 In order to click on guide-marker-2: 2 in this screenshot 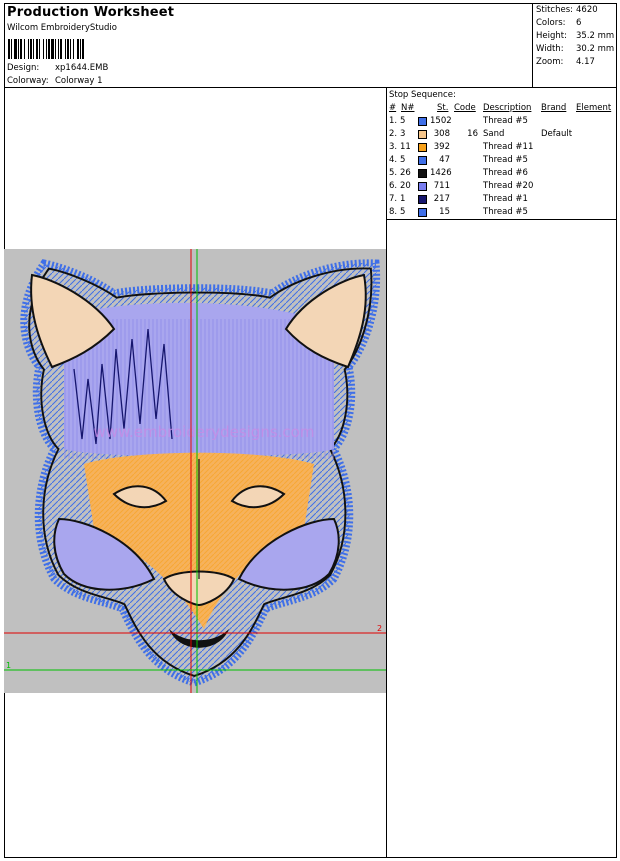, I will do `click(379, 628)`.